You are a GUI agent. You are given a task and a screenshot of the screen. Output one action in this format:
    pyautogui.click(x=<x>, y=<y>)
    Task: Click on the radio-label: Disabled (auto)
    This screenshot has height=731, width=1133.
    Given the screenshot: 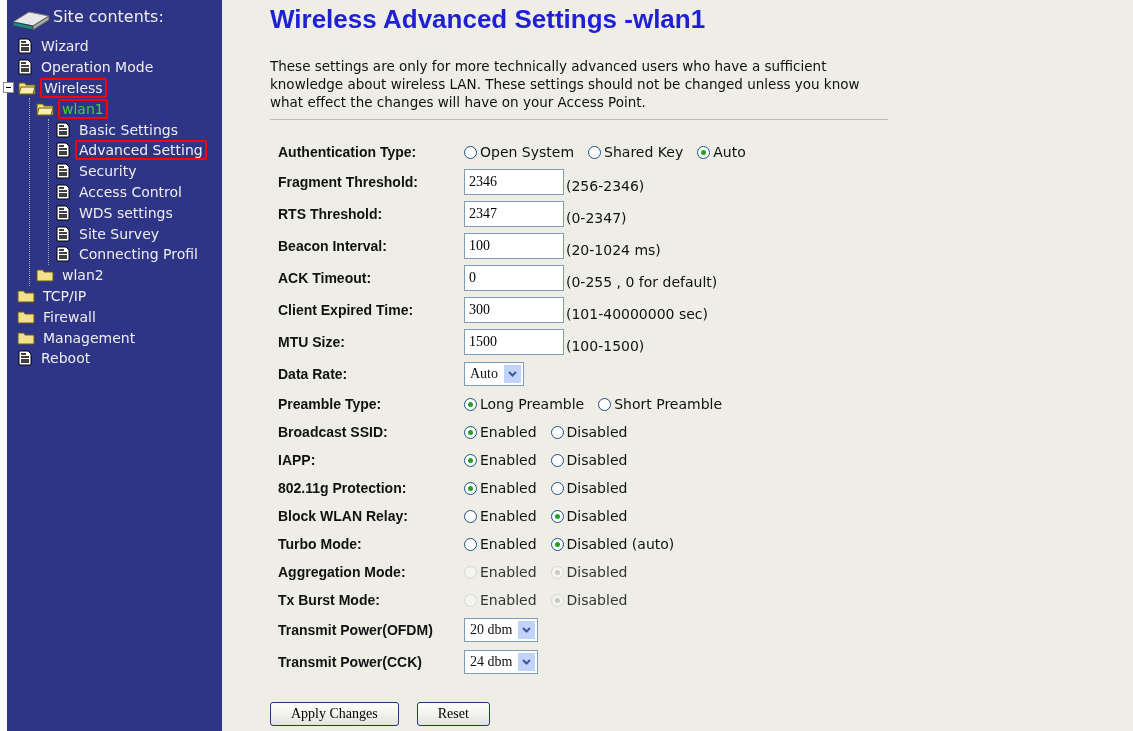 What is the action you would take?
    pyautogui.click(x=620, y=544)
    